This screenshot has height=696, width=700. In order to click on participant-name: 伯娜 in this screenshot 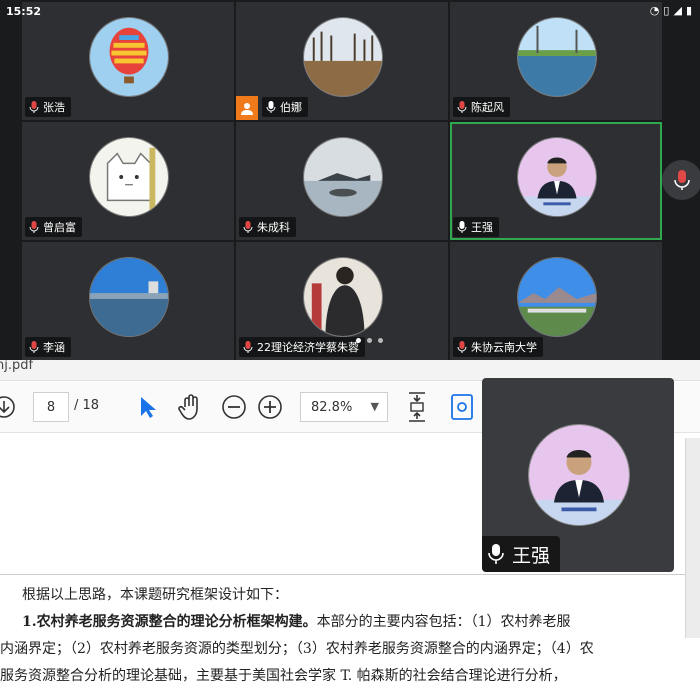, I will do `click(291, 107)`.